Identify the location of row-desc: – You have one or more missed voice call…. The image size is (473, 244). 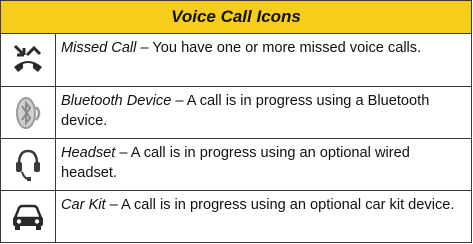
(279, 48).